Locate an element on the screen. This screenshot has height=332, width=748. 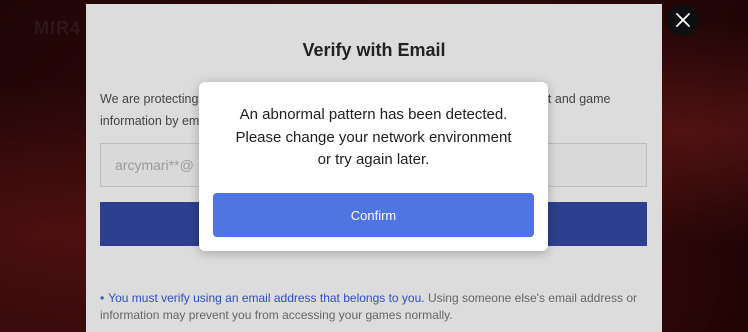
email-value: arcymari**@ is located at coordinates (154, 165).